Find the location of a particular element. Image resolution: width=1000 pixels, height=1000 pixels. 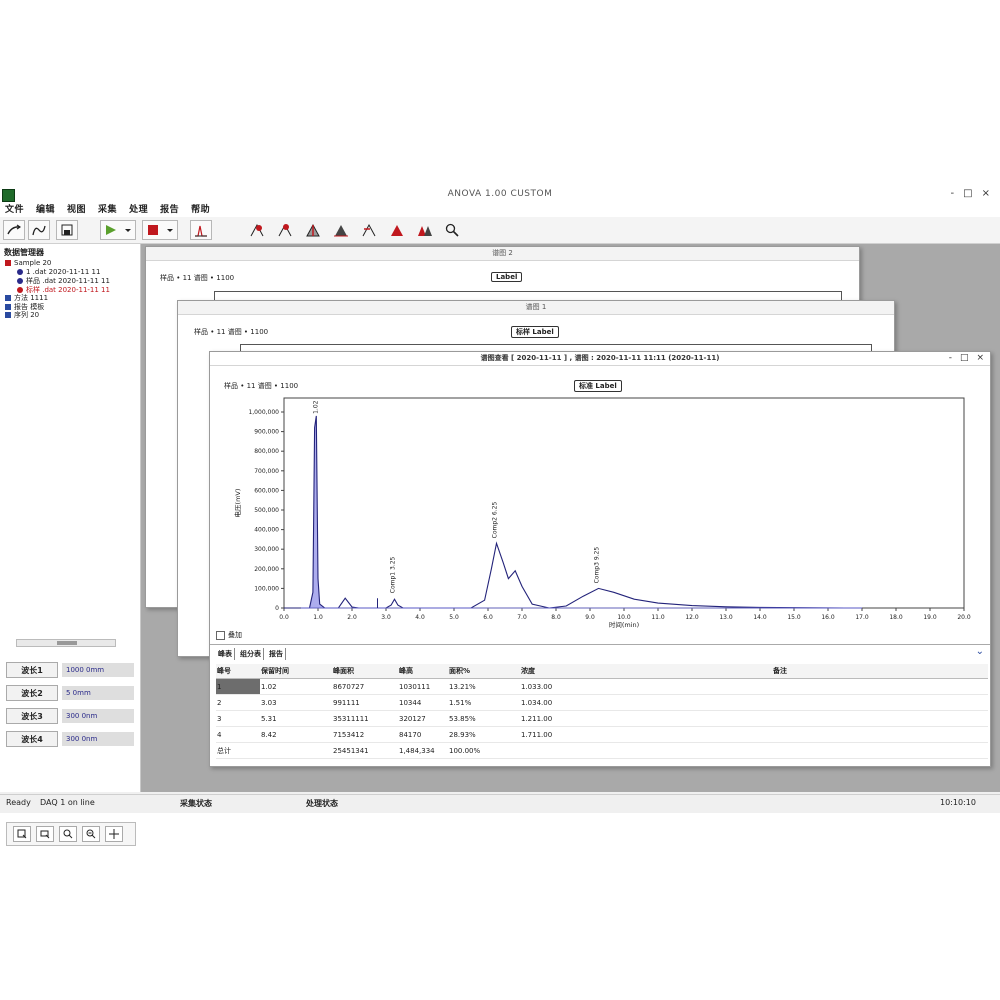

y-tick-label: 600,000 is located at coordinates (266, 490).